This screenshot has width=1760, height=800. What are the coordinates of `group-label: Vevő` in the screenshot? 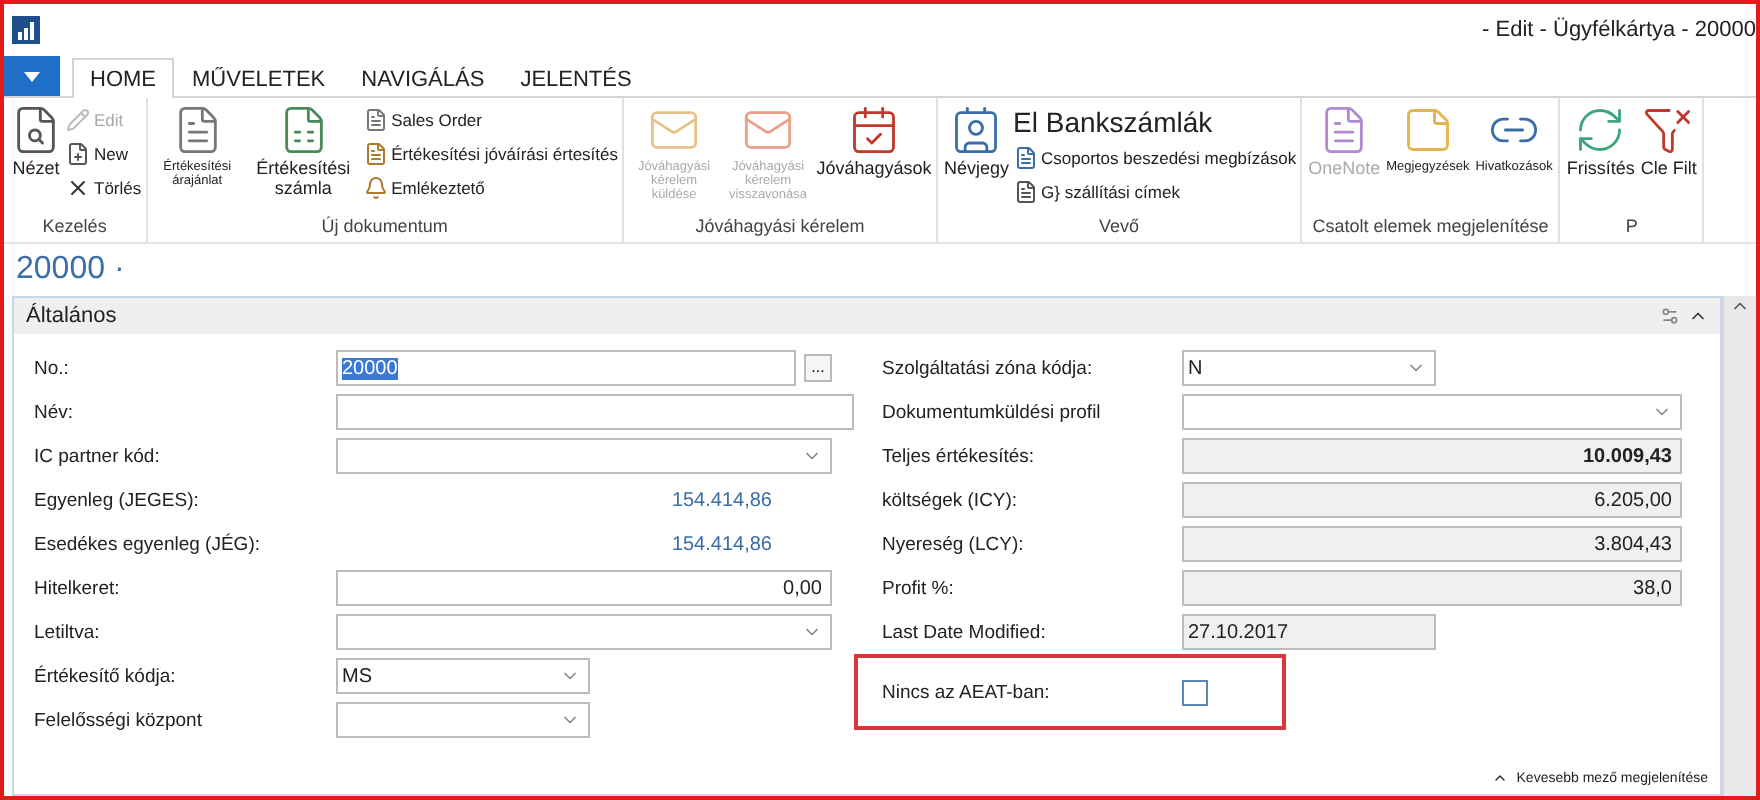 It's located at (1119, 228).